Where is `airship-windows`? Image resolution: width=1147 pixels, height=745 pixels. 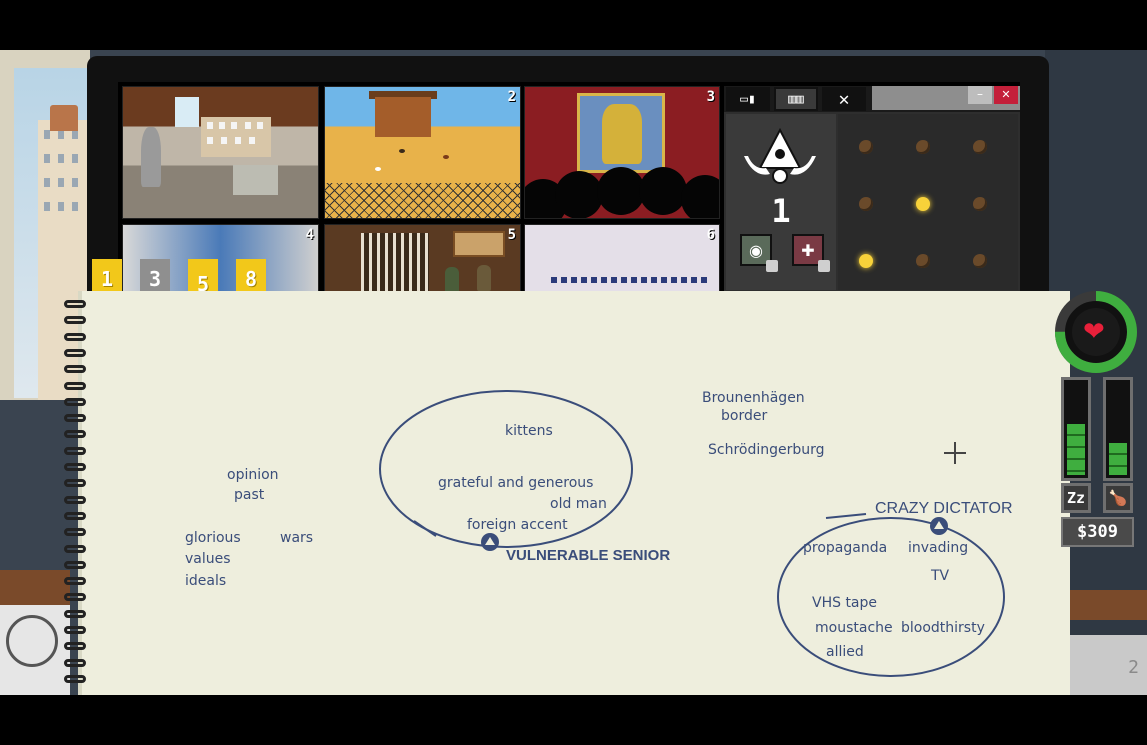 airship-windows is located at coordinates (631, 280).